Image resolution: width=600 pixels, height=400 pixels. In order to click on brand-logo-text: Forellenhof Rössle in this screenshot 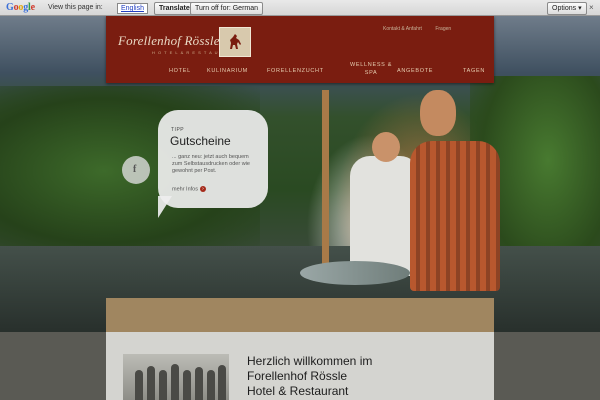, I will do `click(169, 41)`.